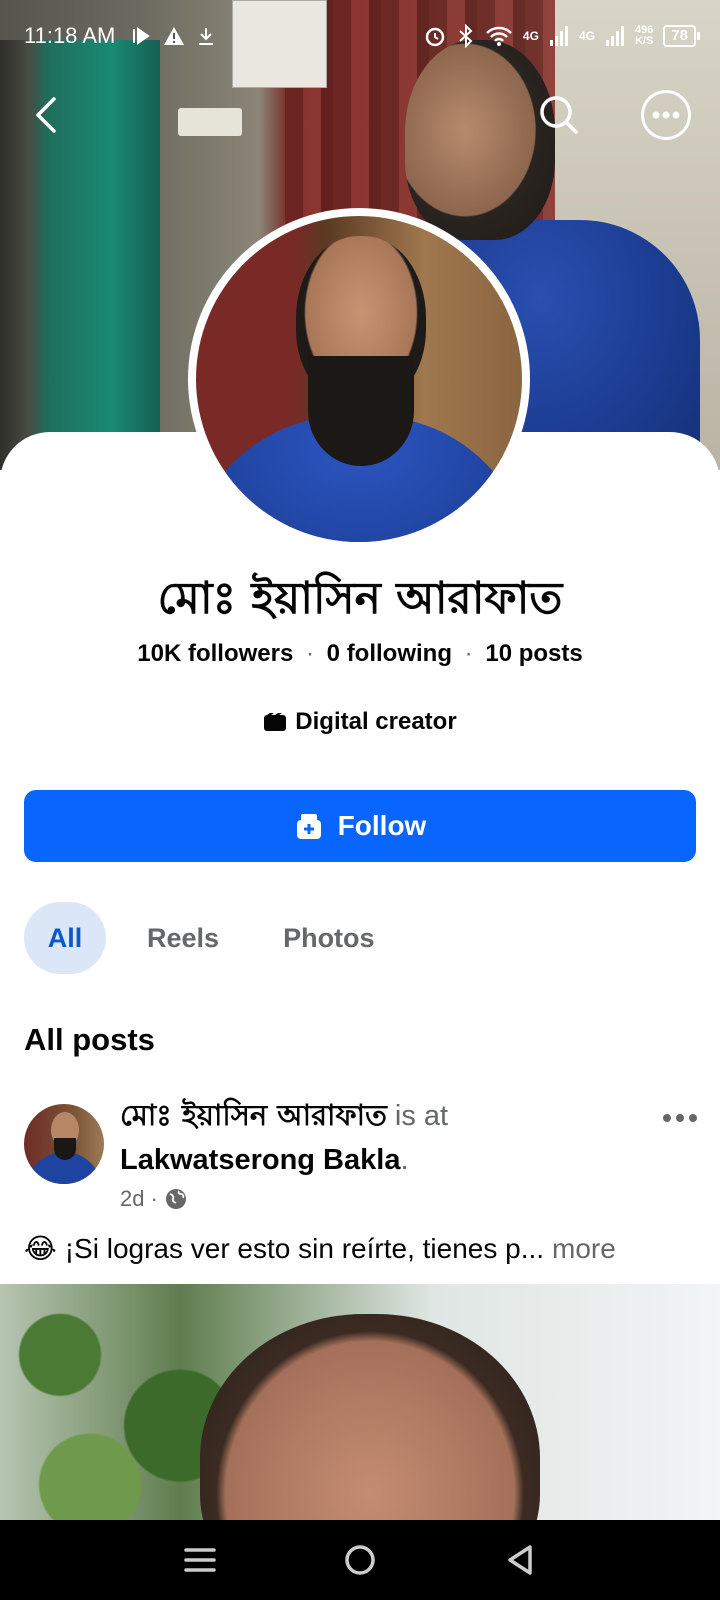 The height and width of the screenshot is (1600, 720). I want to click on category-label: Digital creator, so click(376, 721).